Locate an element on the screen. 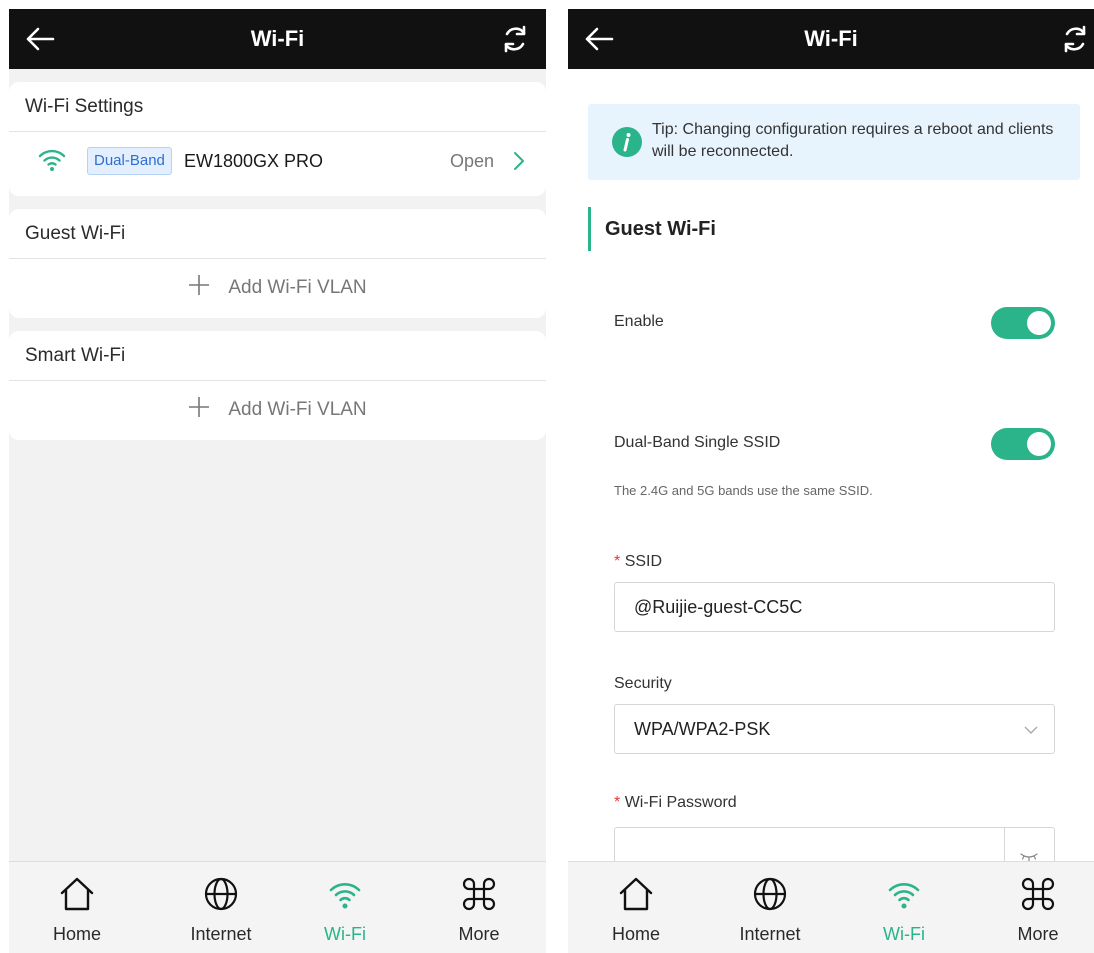  ssid-label-text: SSID is located at coordinates (643, 561).